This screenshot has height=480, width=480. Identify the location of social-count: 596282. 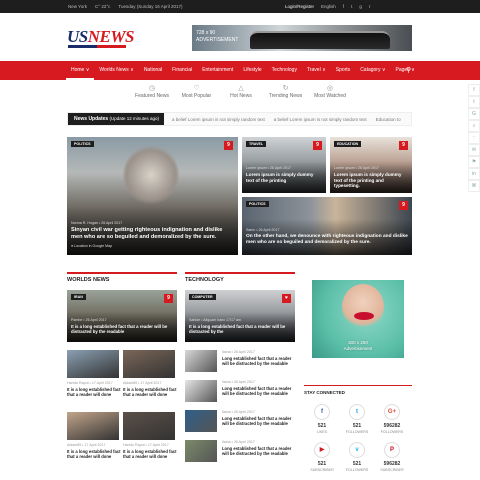
(392, 426).